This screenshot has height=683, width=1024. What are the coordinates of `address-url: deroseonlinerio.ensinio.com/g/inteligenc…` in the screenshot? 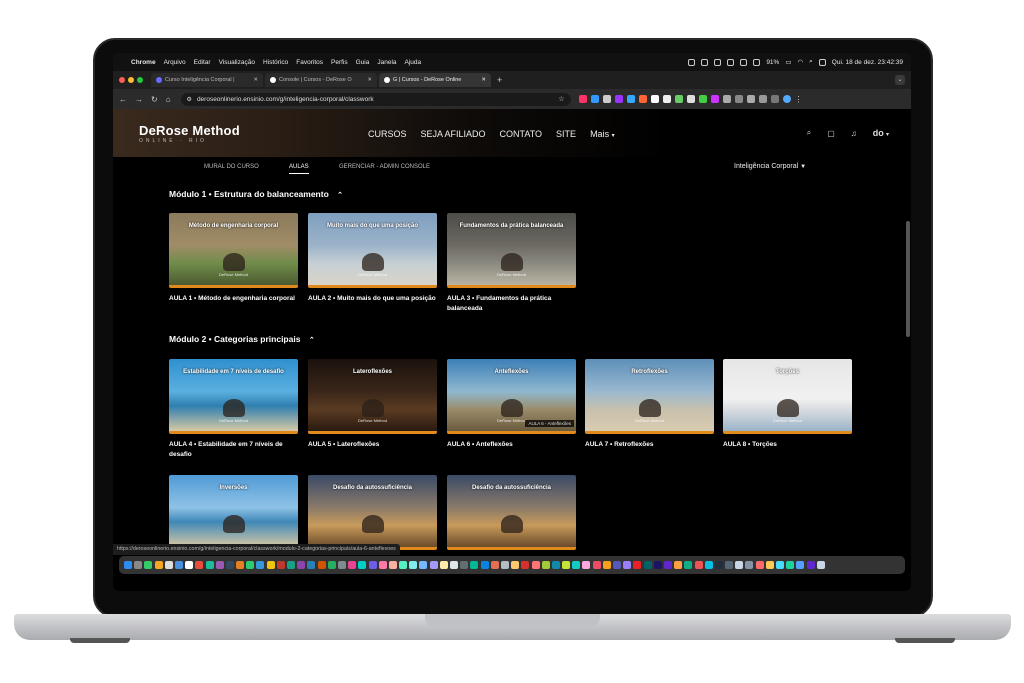 It's located at (285, 99).